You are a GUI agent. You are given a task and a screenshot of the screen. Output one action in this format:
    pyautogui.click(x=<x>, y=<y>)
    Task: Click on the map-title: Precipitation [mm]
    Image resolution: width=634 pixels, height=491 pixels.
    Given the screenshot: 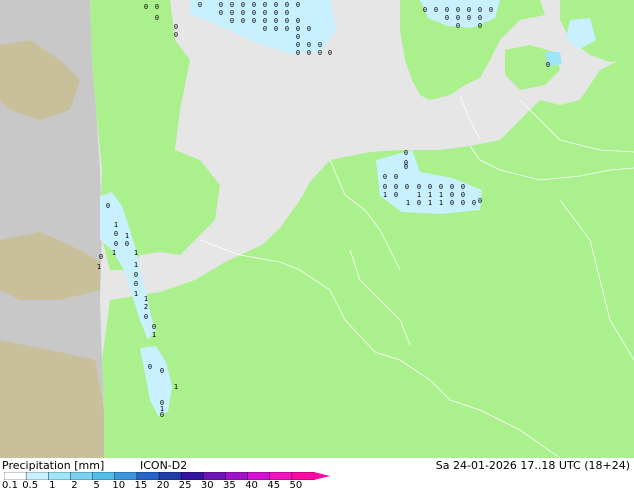 What is the action you would take?
    pyautogui.click(x=53, y=465)
    